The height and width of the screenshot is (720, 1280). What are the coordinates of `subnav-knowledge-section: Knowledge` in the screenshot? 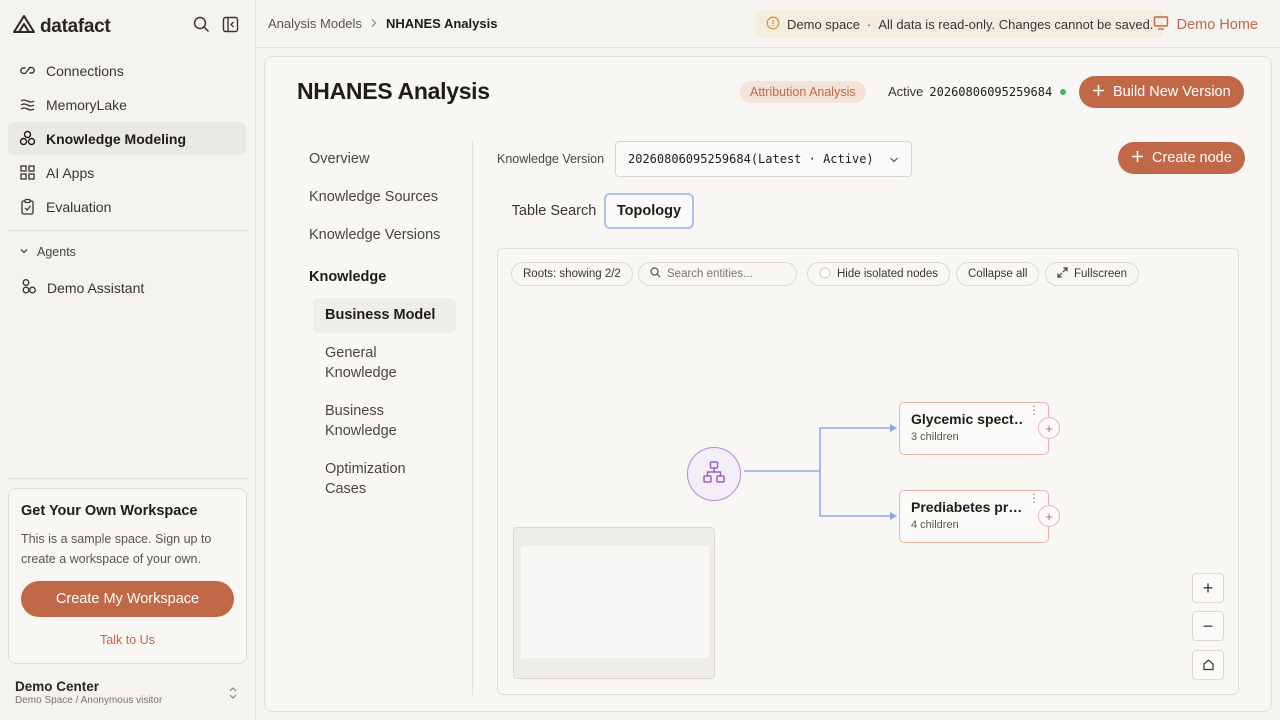 It's located at (347, 277).